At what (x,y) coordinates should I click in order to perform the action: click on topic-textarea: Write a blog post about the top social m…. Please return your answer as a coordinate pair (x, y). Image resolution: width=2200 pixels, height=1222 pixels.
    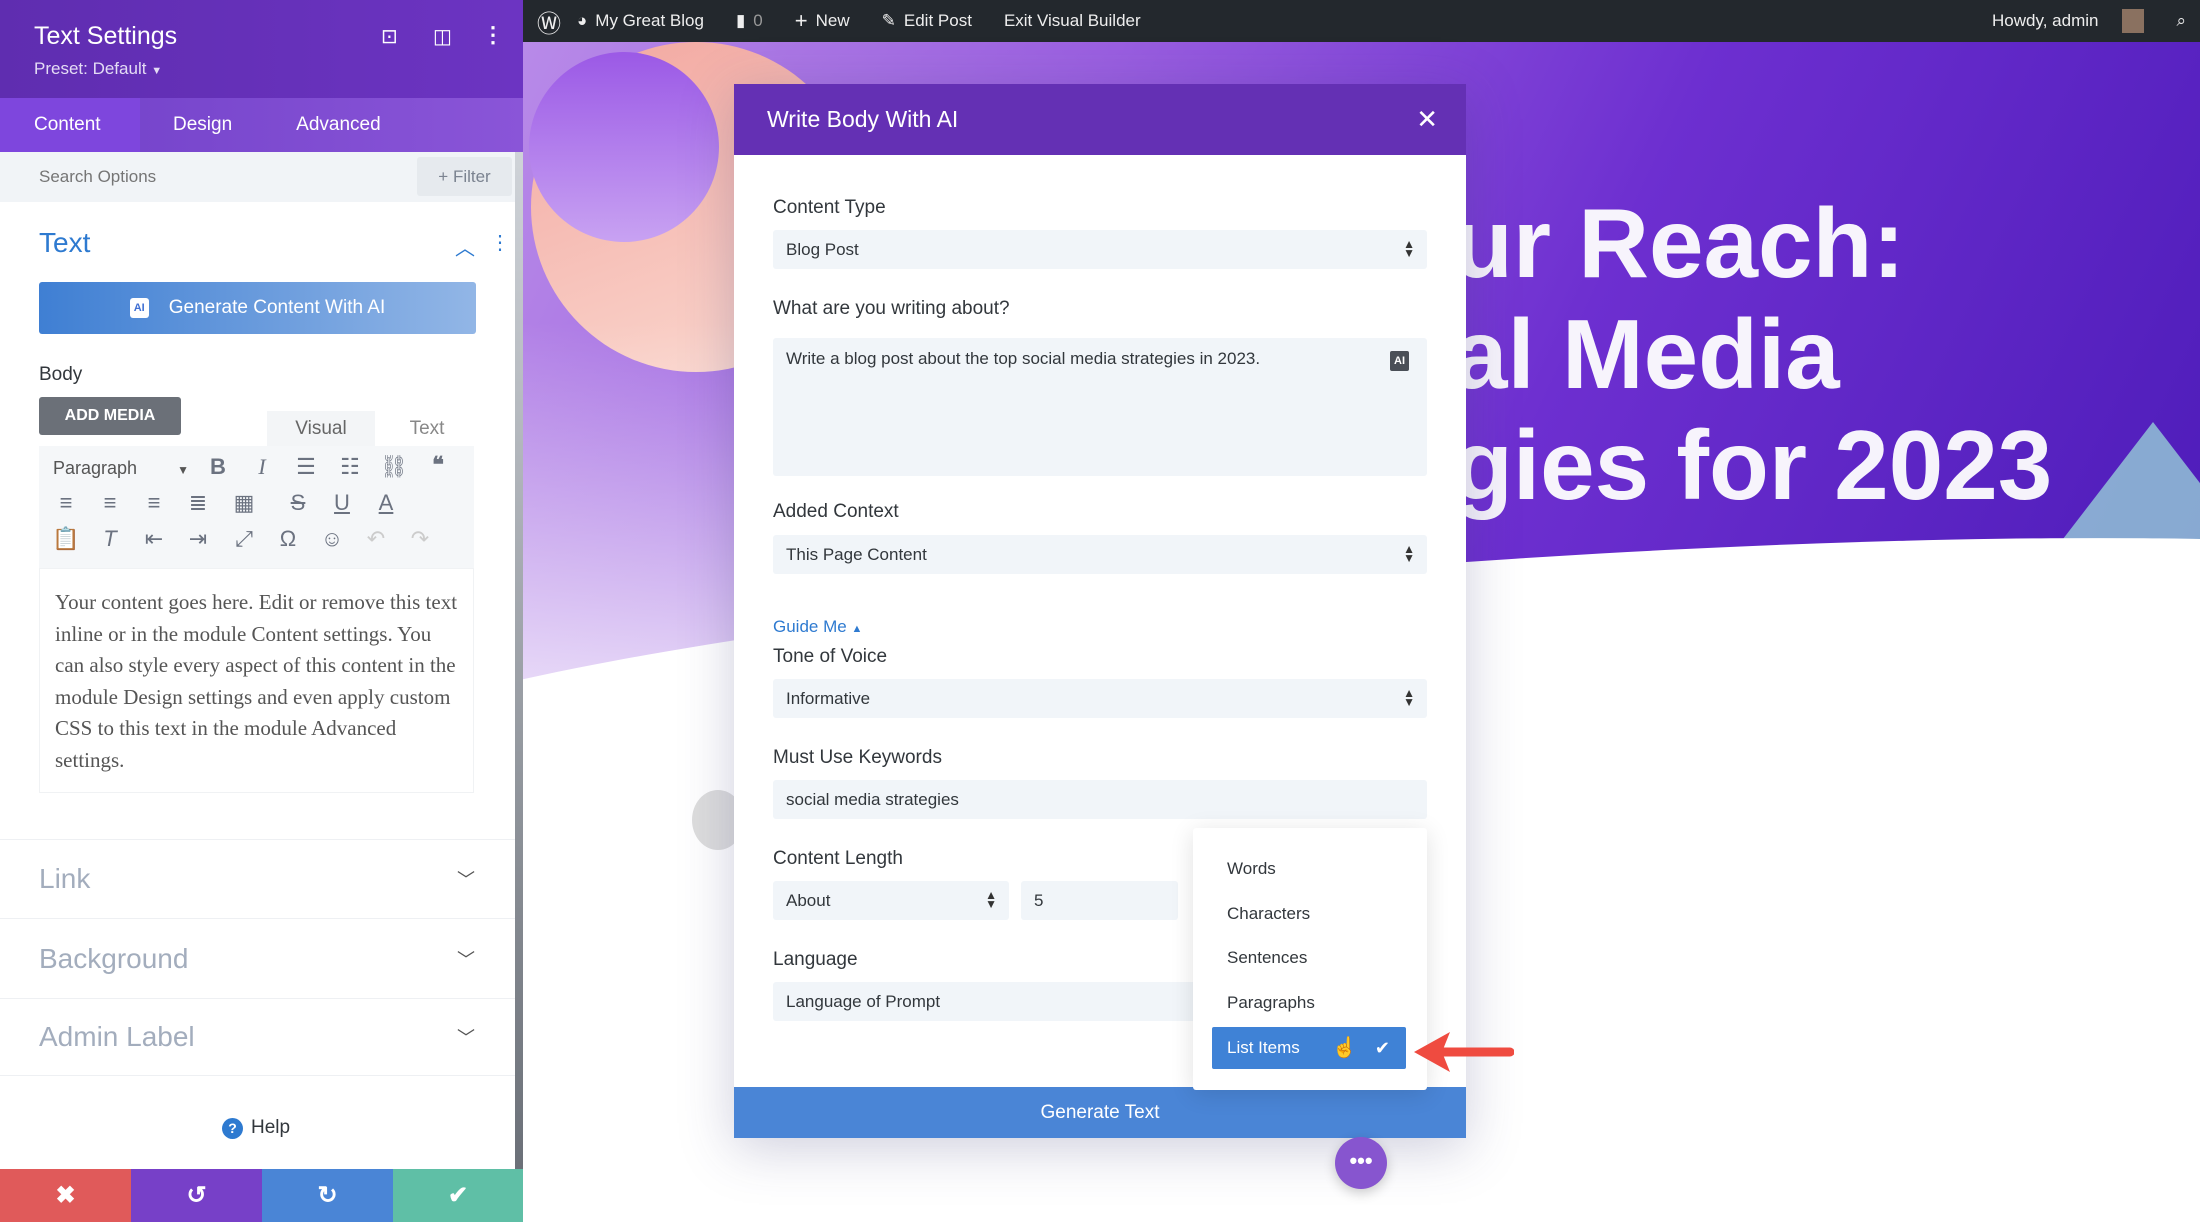
    Looking at the image, I should click on (1100, 407).